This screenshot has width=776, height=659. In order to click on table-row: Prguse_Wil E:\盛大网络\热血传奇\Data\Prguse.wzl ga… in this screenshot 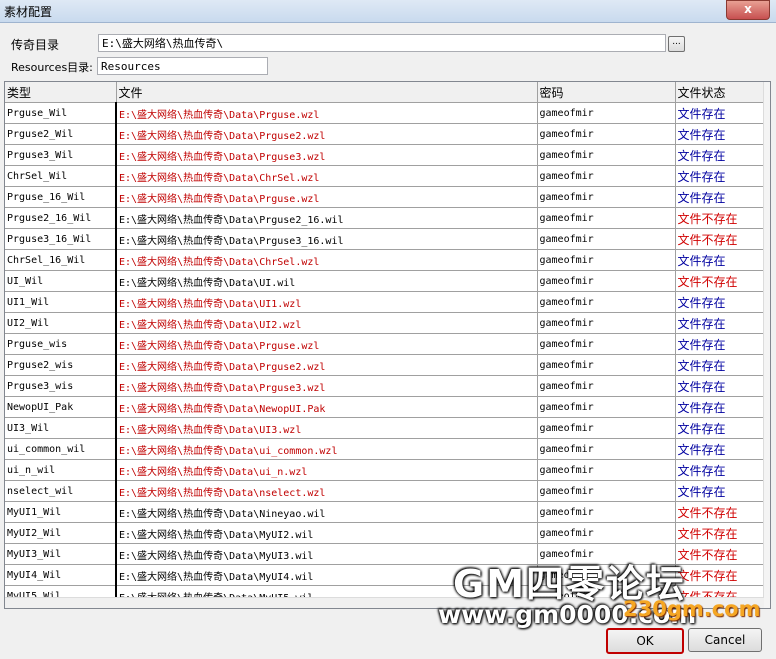, I will do `click(384, 113)`.